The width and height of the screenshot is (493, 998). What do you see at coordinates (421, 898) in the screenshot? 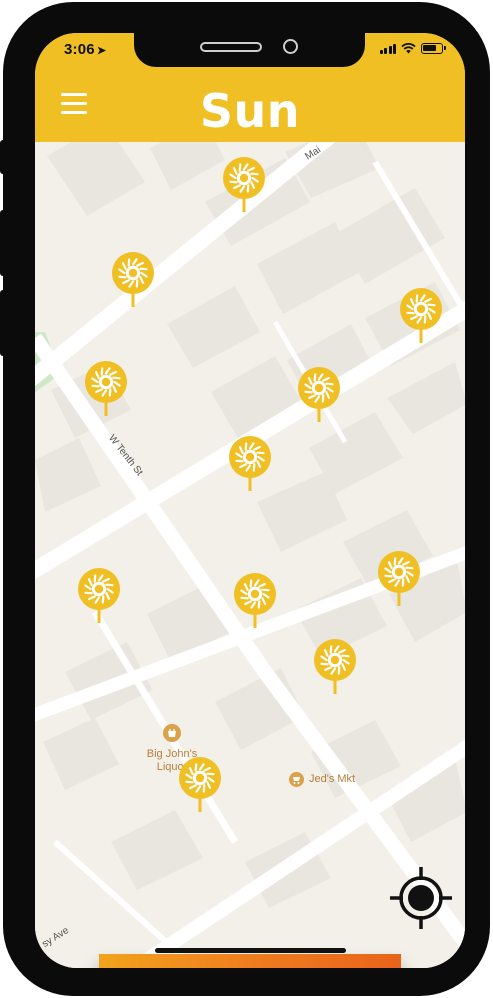
I see `my-location-button` at bounding box center [421, 898].